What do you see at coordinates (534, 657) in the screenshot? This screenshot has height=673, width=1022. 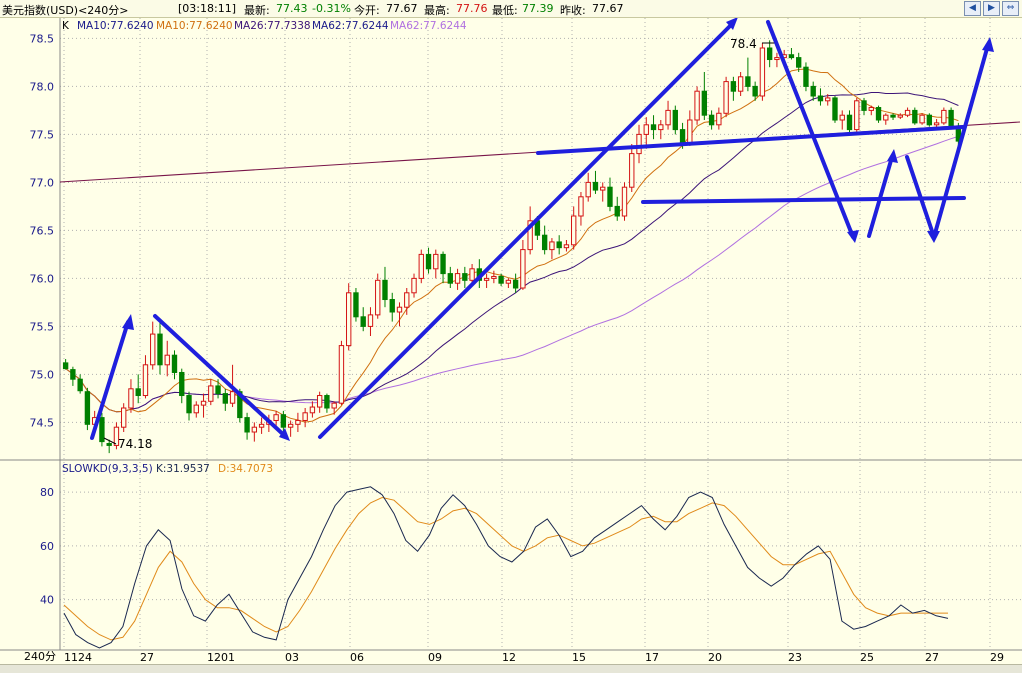 I see `date-axis: 1124 27 1201 03 06 09 12 15 17 20 23 25 27 29` at bounding box center [534, 657].